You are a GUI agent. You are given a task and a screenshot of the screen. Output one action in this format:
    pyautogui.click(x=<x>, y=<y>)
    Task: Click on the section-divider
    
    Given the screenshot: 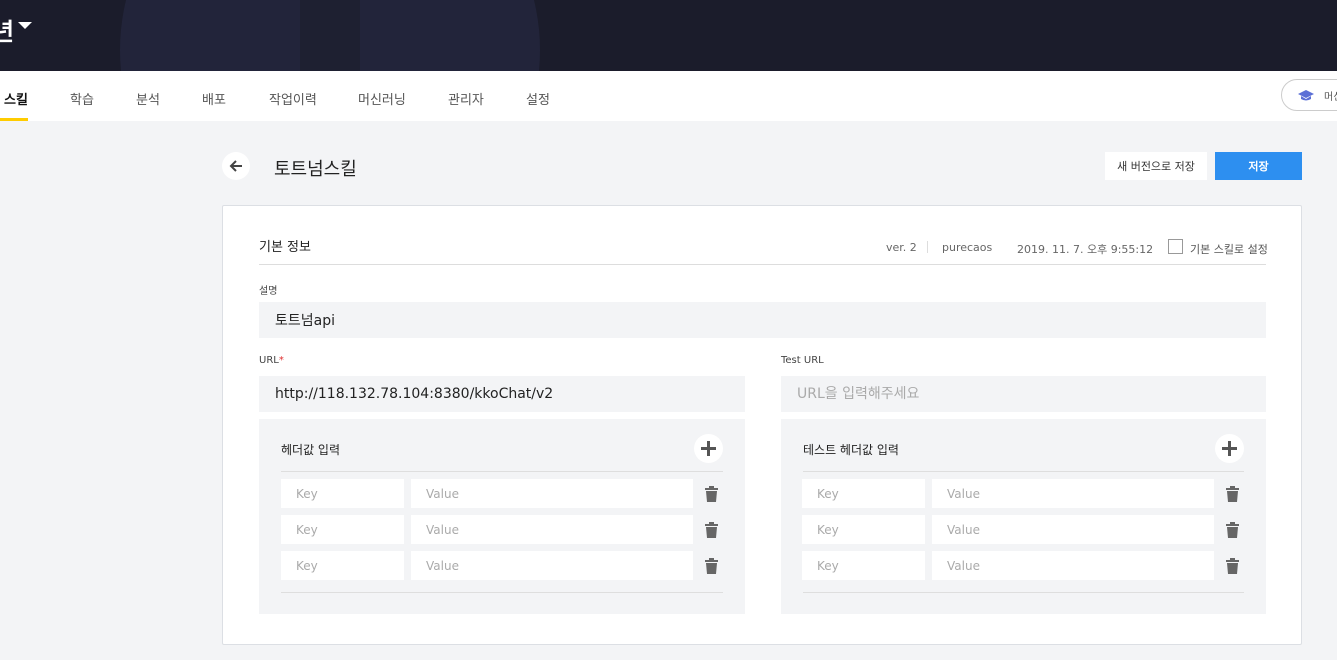 What is the action you would take?
    pyautogui.click(x=762, y=264)
    